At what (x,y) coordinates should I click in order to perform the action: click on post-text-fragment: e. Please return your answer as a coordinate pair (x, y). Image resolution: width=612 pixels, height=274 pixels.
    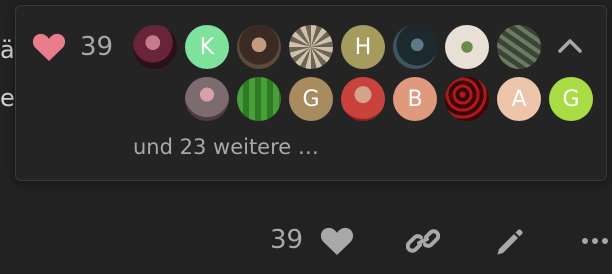
    Looking at the image, I should click on (7, 98).